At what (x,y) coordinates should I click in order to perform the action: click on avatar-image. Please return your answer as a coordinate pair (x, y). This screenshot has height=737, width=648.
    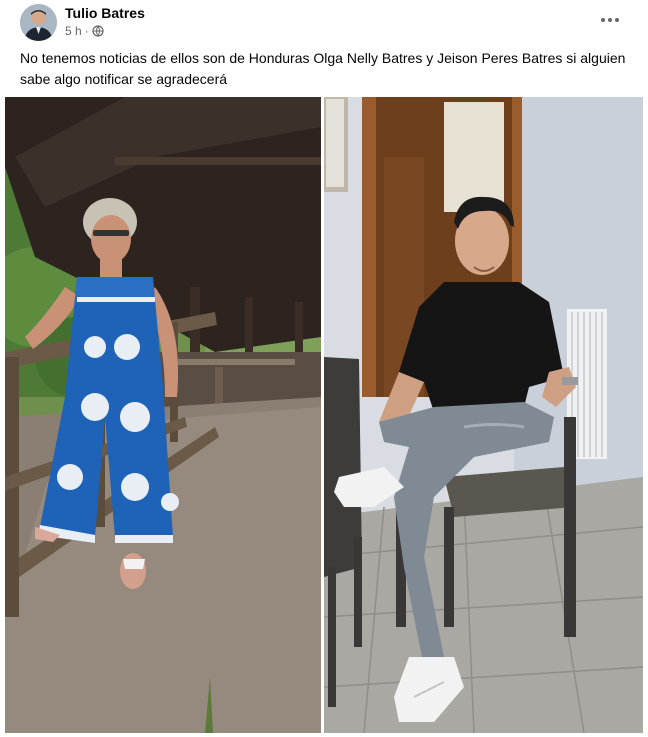
    Looking at the image, I should click on (38, 22).